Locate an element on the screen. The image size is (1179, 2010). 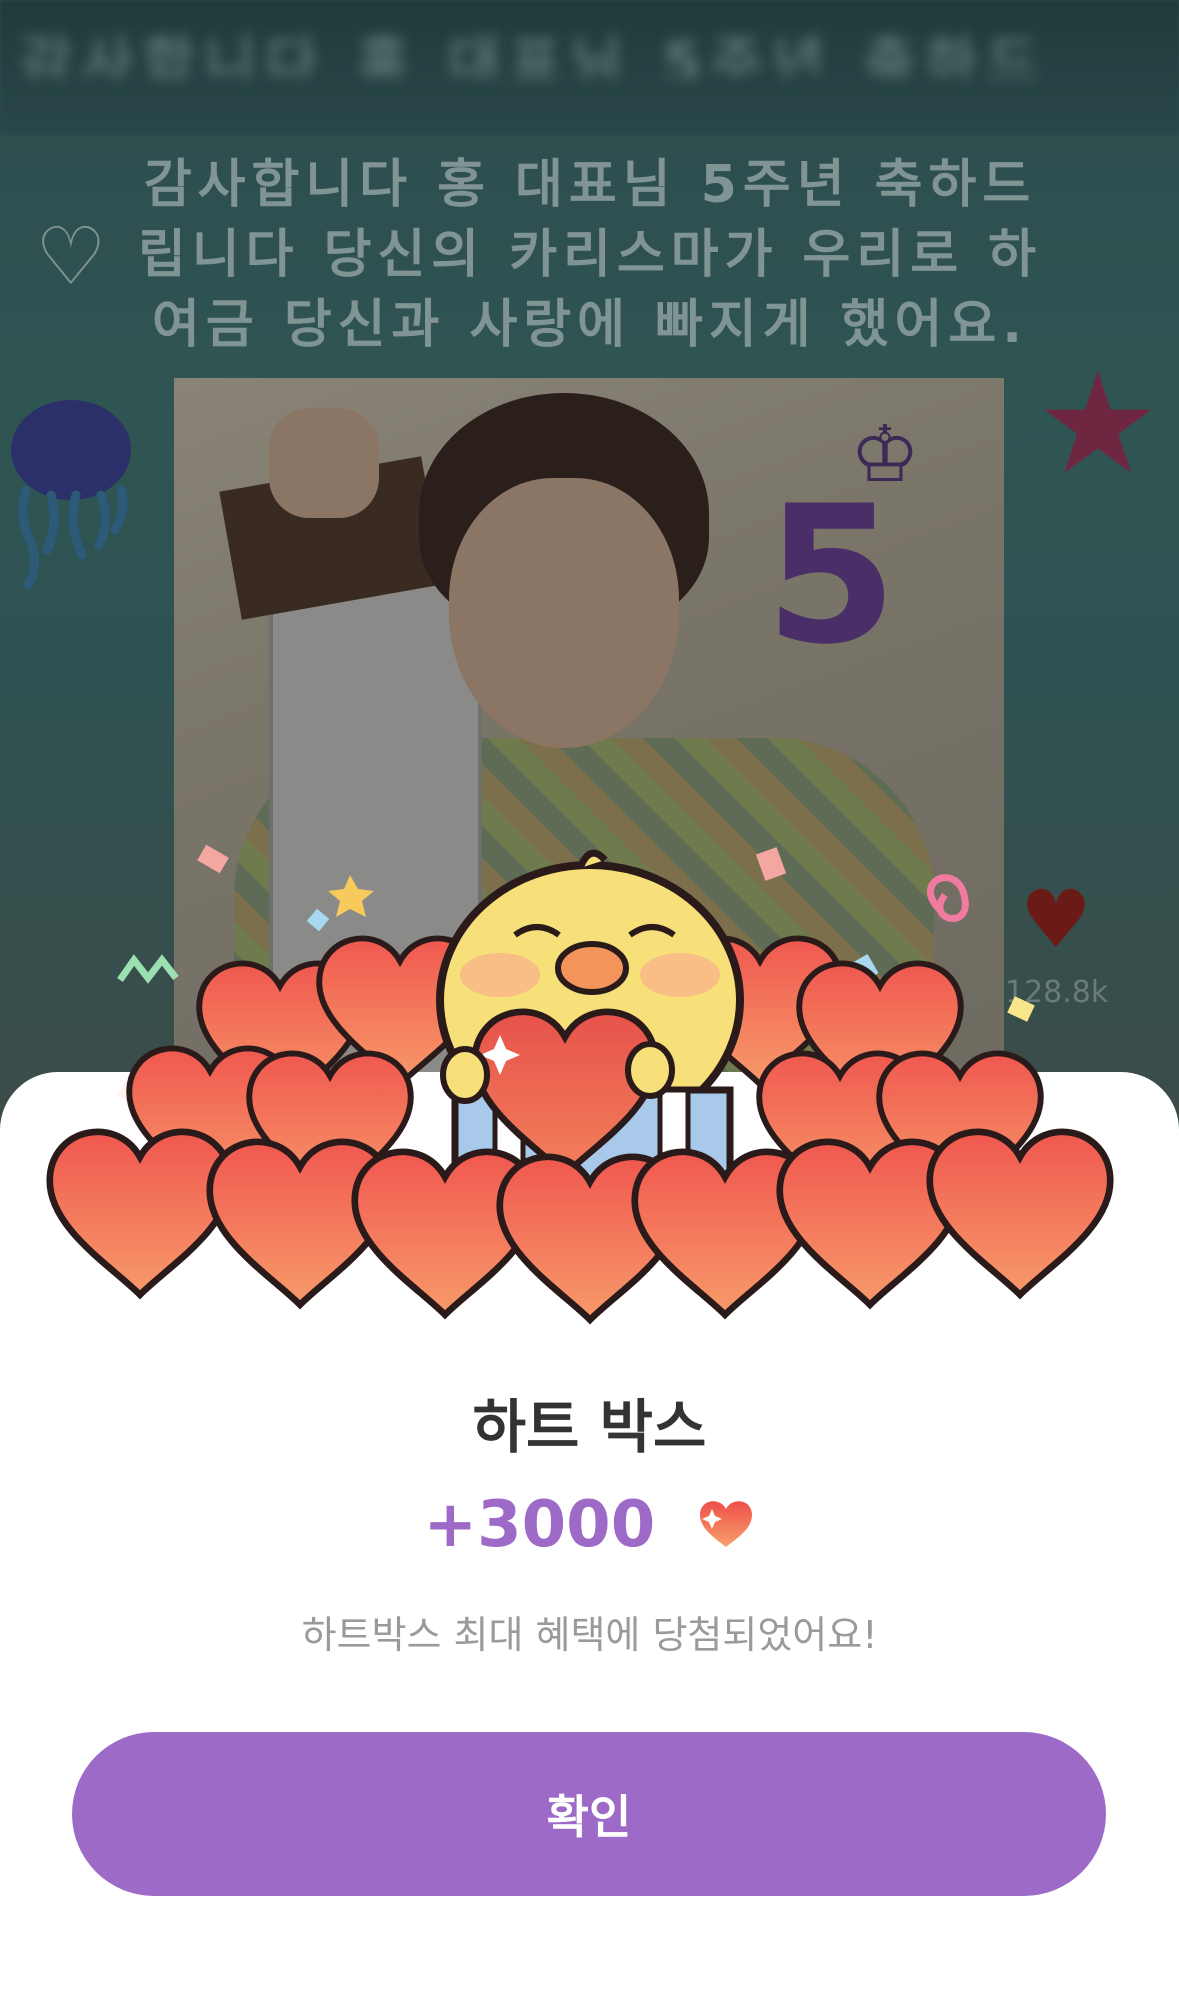
reward-amount-row: +3000 is located at coordinates (589, 1525).